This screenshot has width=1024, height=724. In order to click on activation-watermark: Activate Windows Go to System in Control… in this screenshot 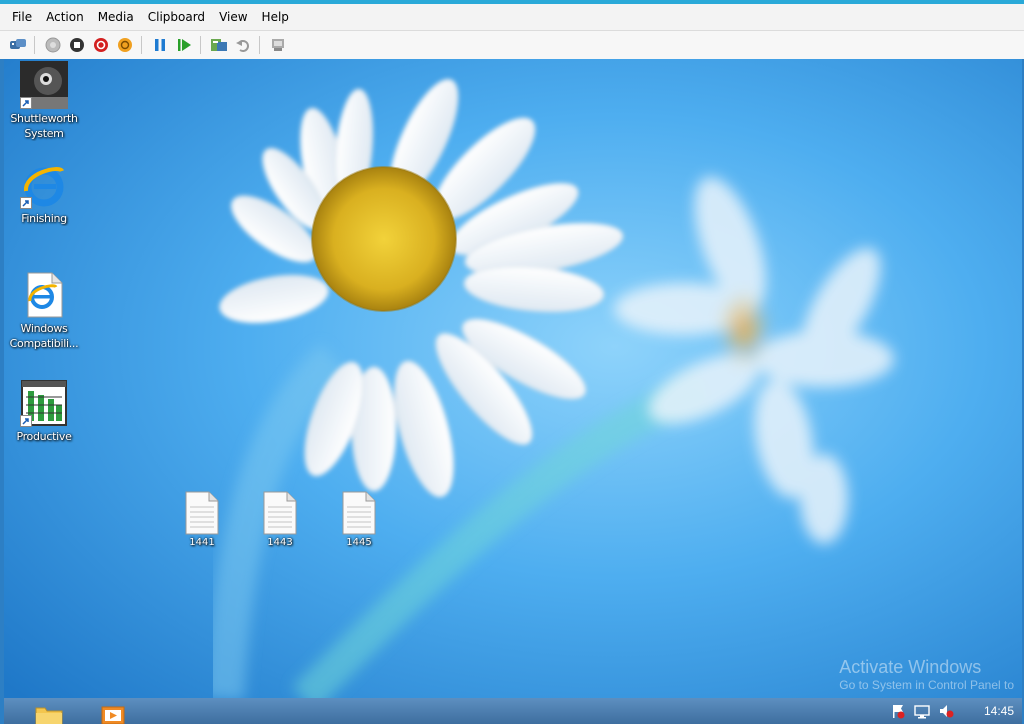, I will do `click(926, 675)`.